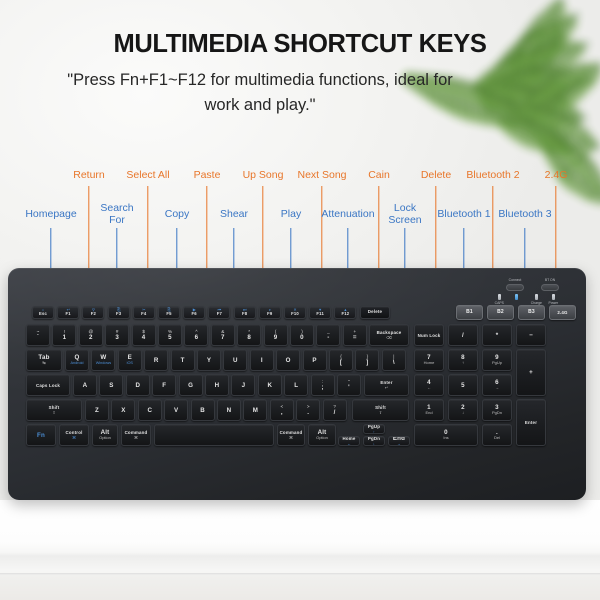 Image resolution: width=600 pixels, height=600 pixels. Describe the element at coordinates (90, 335) in the screenshot. I see `key-2: @2` at that location.